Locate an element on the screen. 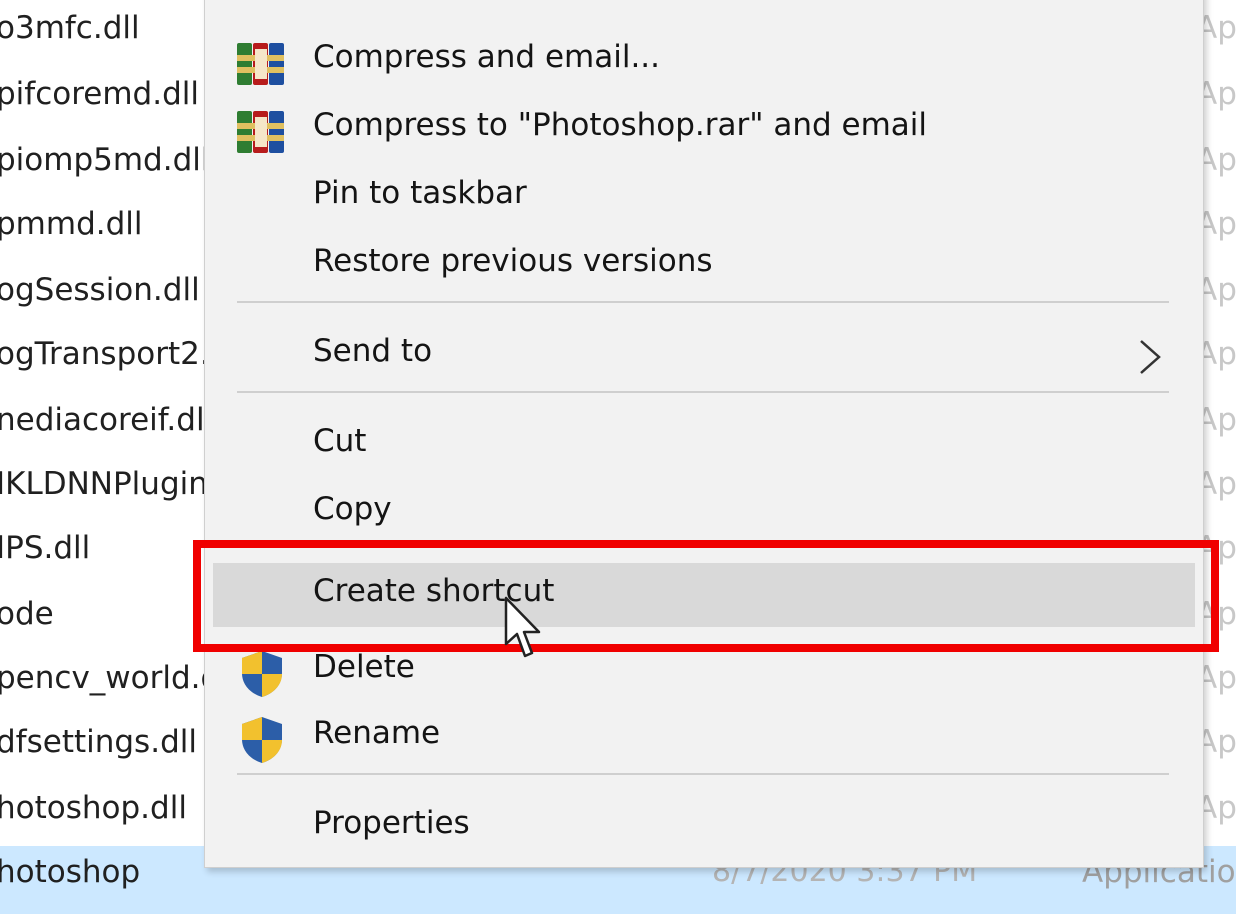 Image resolution: width=1236 pixels, height=924 pixels. highlight-box is located at coordinates (706, 596).